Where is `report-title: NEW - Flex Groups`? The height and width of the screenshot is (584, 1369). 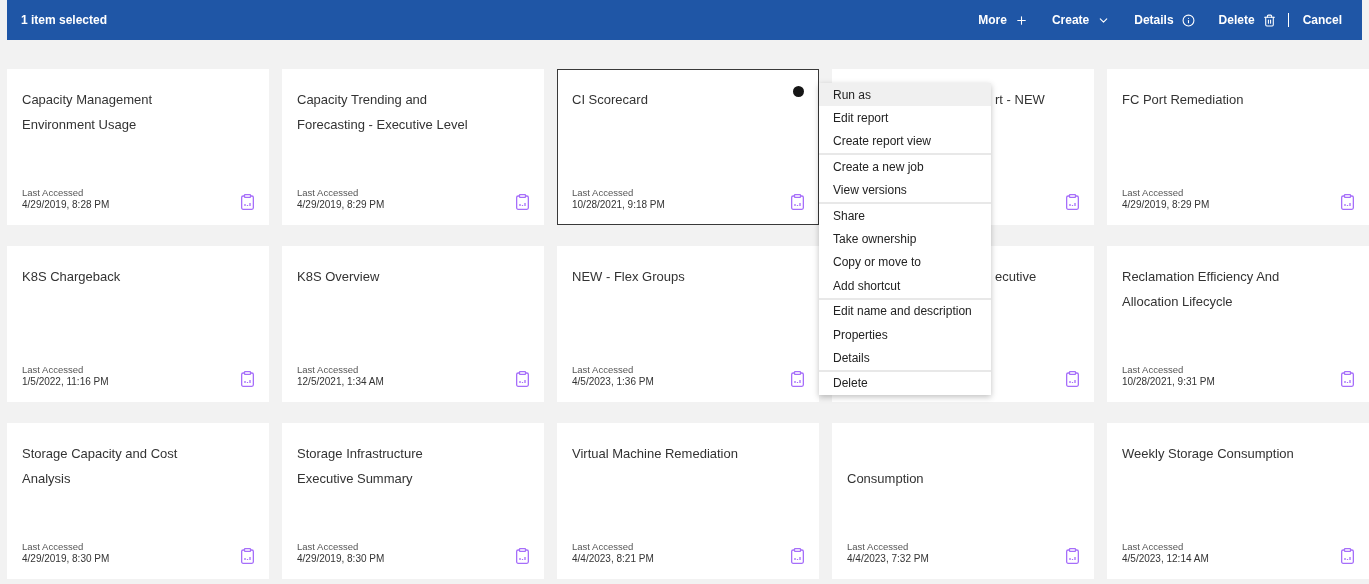 report-title: NEW - Flex Groups is located at coordinates (628, 277).